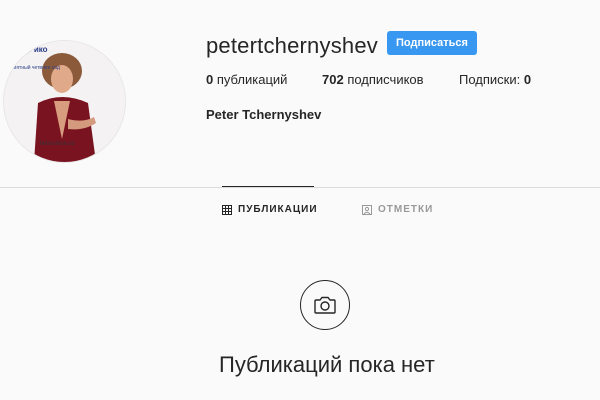 Image resolution: width=600 pixels, height=400 pixels. I want to click on empty-state-camera-icon, so click(325, 305).